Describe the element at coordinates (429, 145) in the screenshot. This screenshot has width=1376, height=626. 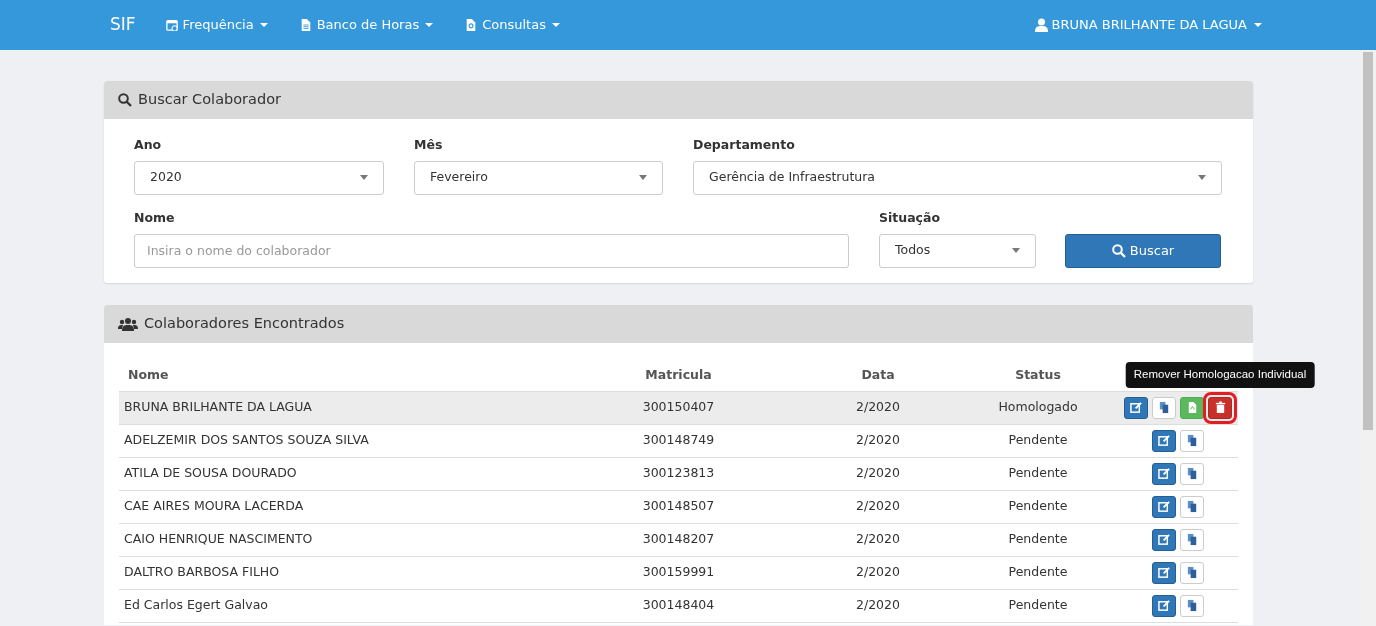
I see `field-label: Mês` at that location.